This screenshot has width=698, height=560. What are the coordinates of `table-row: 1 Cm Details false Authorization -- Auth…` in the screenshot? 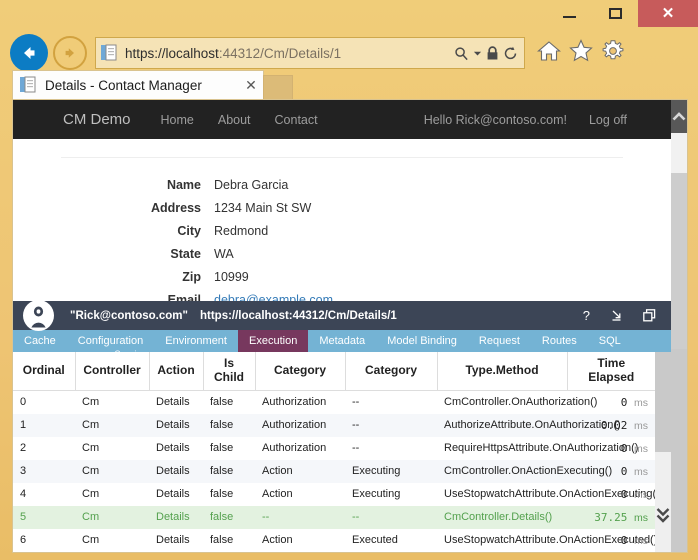 It's located at (334, 425).